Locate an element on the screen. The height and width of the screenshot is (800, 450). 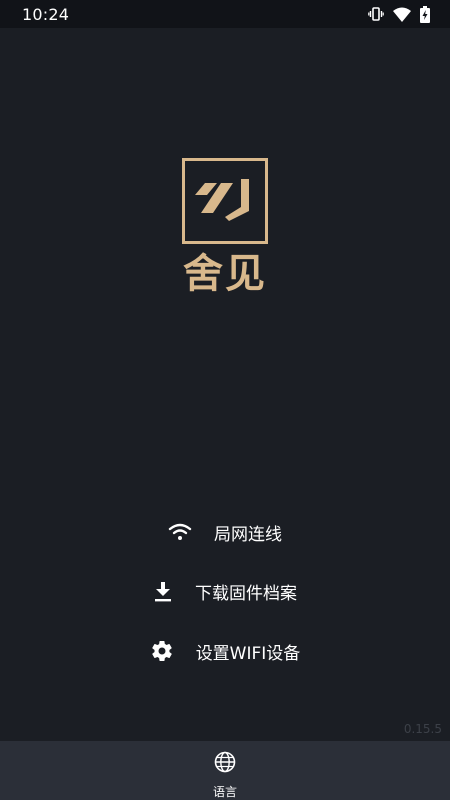
logo-mark is located at coordinates (225, 201).